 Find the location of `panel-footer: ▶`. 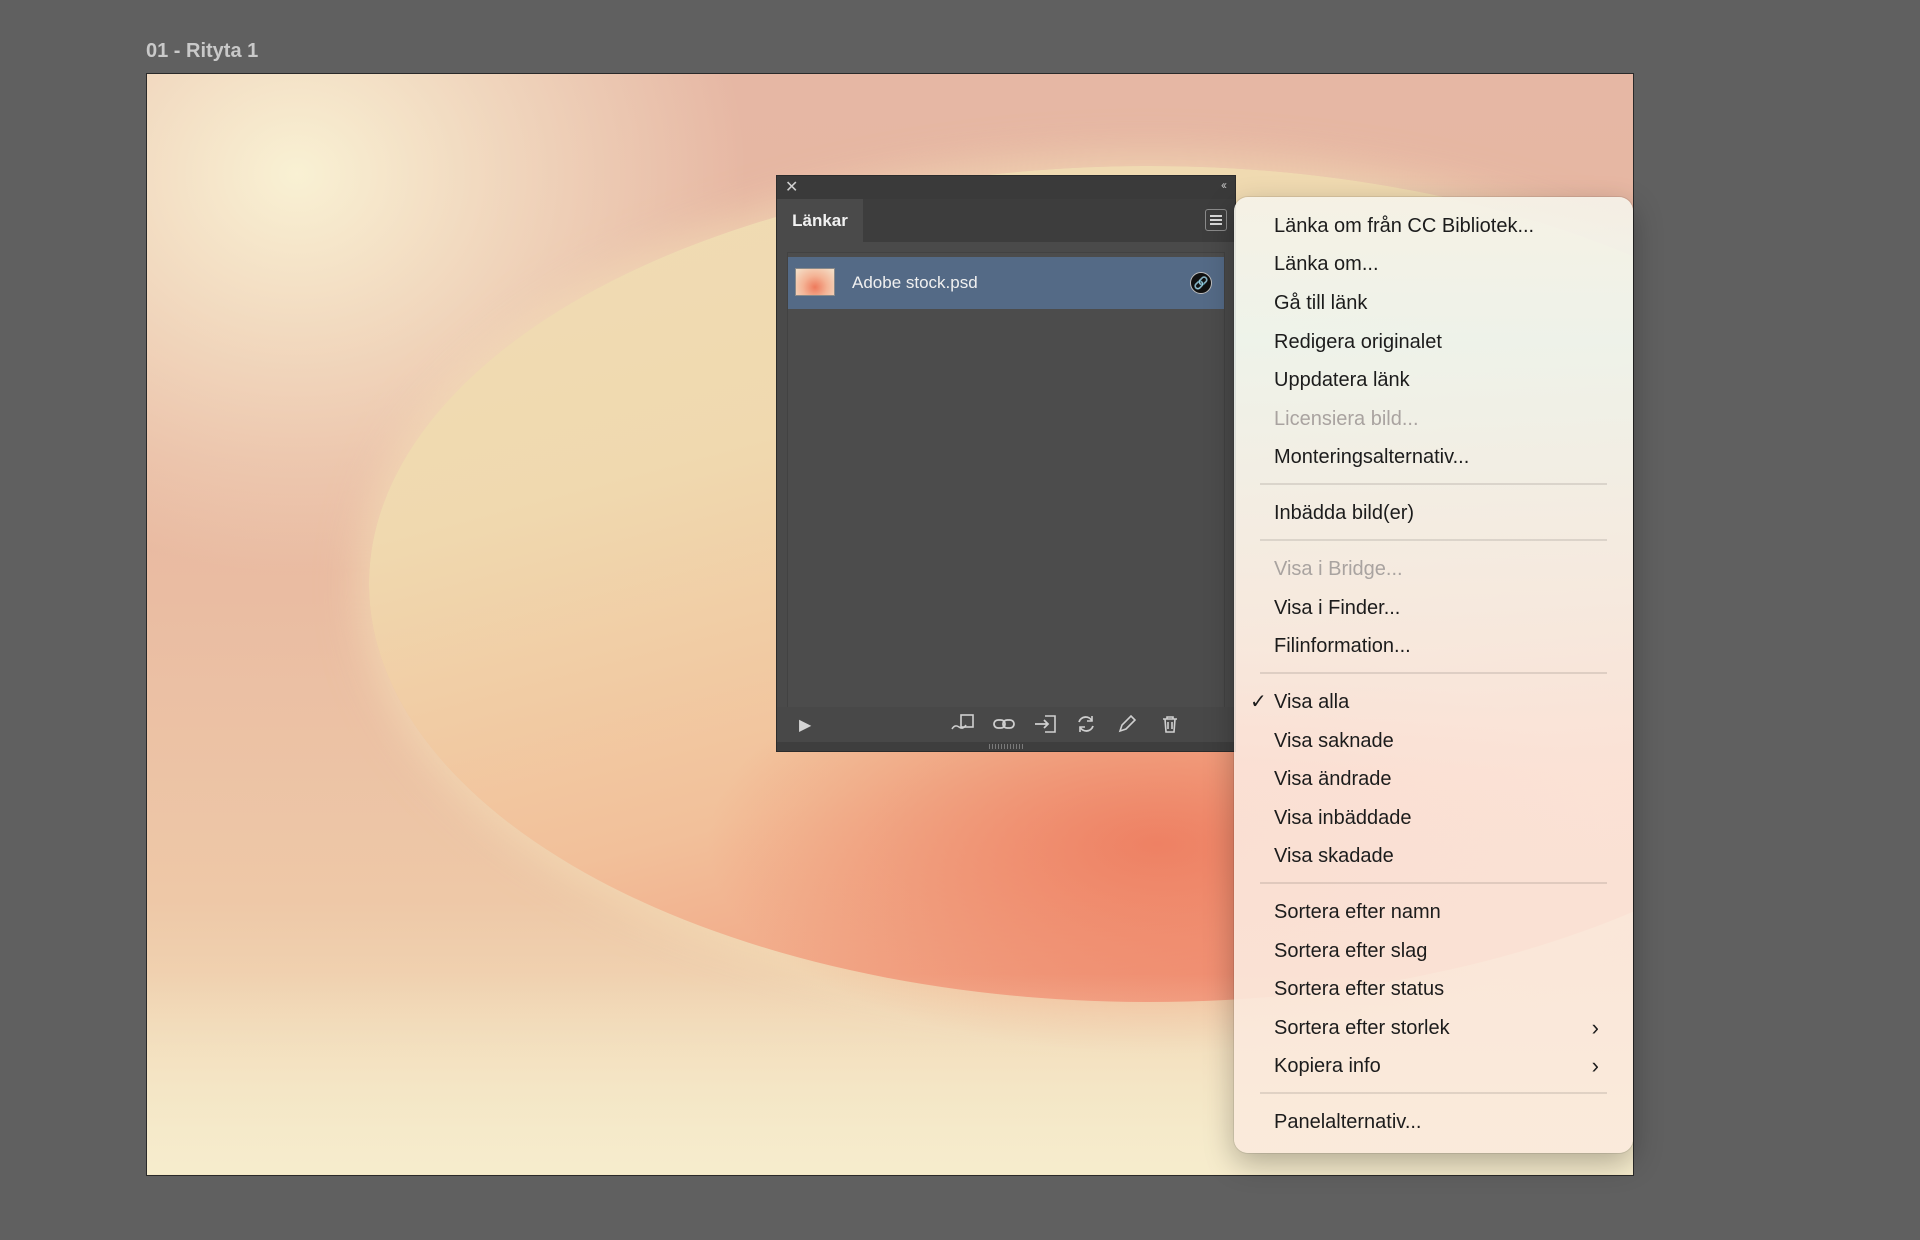

panel-footer: ▶ is located at coordinates (1006, 725).